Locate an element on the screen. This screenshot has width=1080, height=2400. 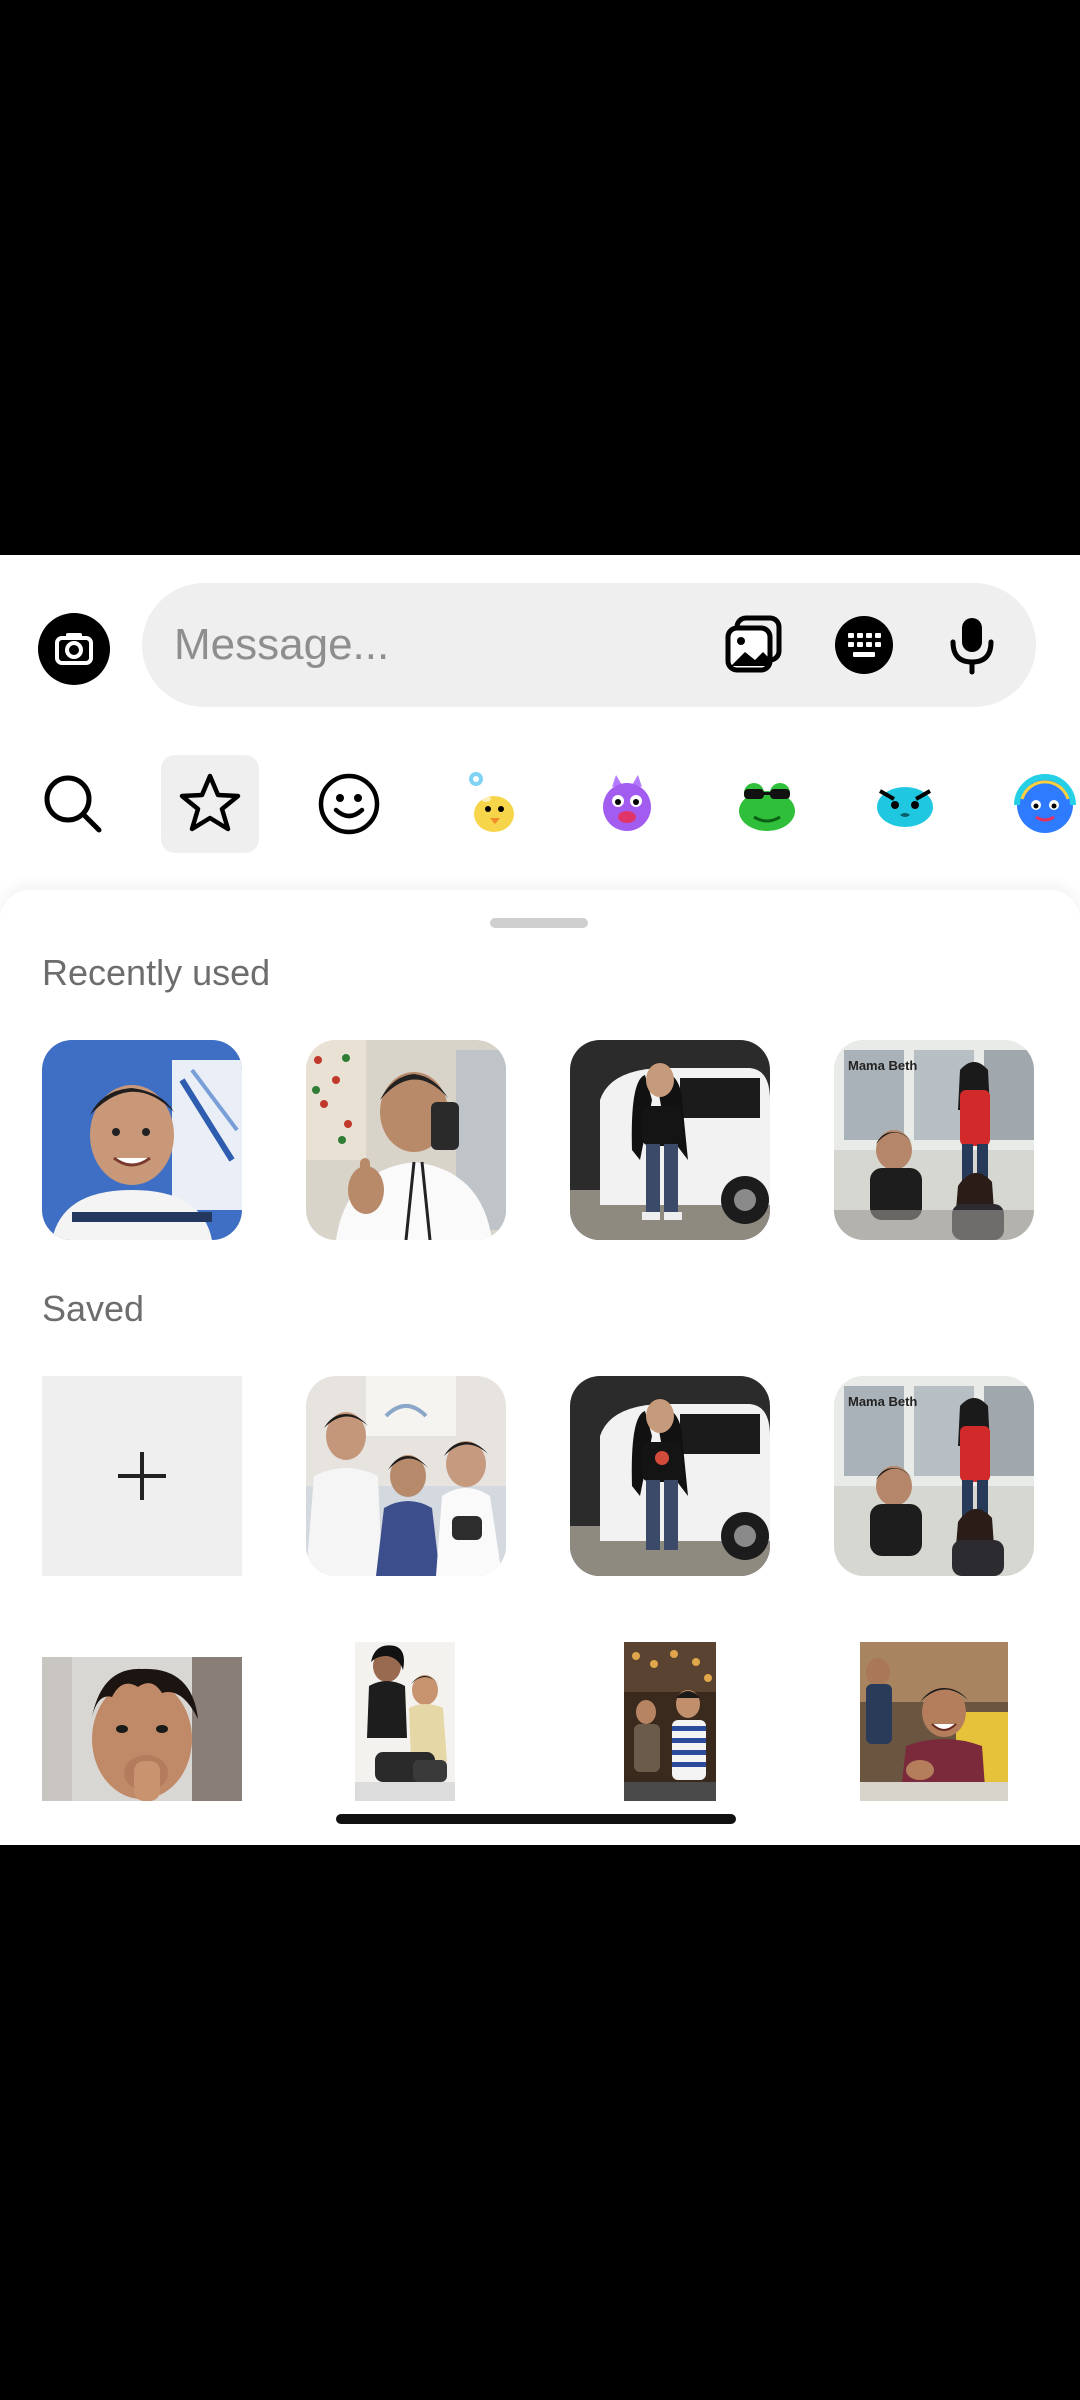
search-icon is located at coordinates (73, 804).